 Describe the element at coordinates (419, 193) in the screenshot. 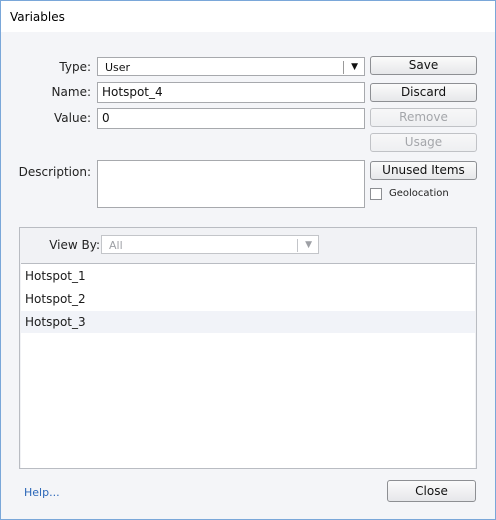

I see `geolocation-label: Geolocation` at that location.